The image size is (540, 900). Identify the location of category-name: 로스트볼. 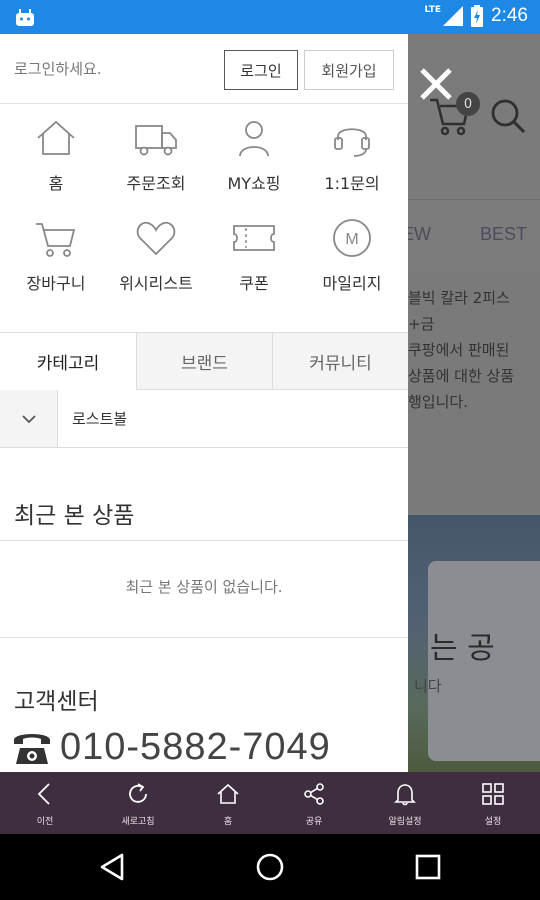
(99, 418).